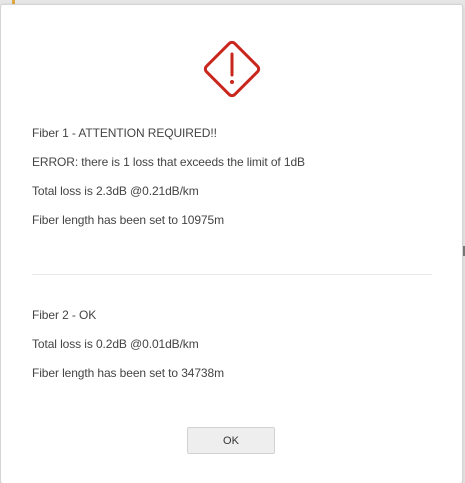  What do you see at coordinates (64, 315) in the screenshot?
I see `fiber-2-status: Fiber 2 - OK` at bounding box center [64, 315].